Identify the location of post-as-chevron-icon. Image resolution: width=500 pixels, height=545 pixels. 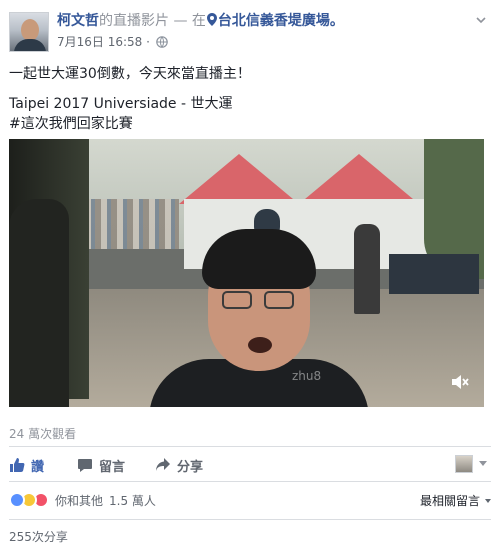
(483, 463).